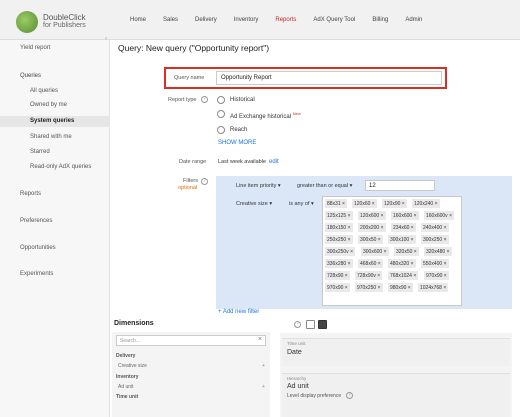 The height and width of the screenshot is (417, 520). Describe the element at coordinates (413, 20) in the screenshot. I see `nav-admin: Admin` at that location.